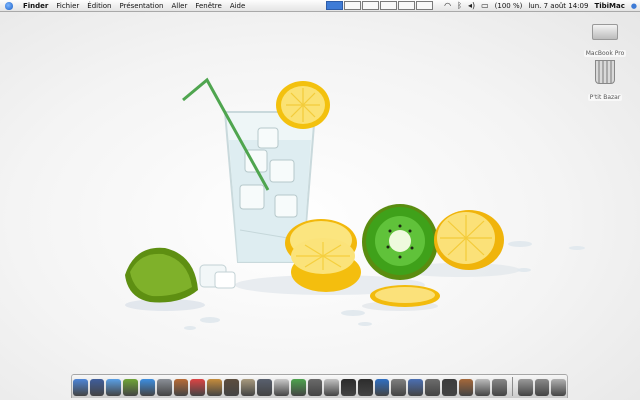  Describe the element at coordinates (303, 105) in the screenshot. I see `lemon-slice-on-glass` at that location.